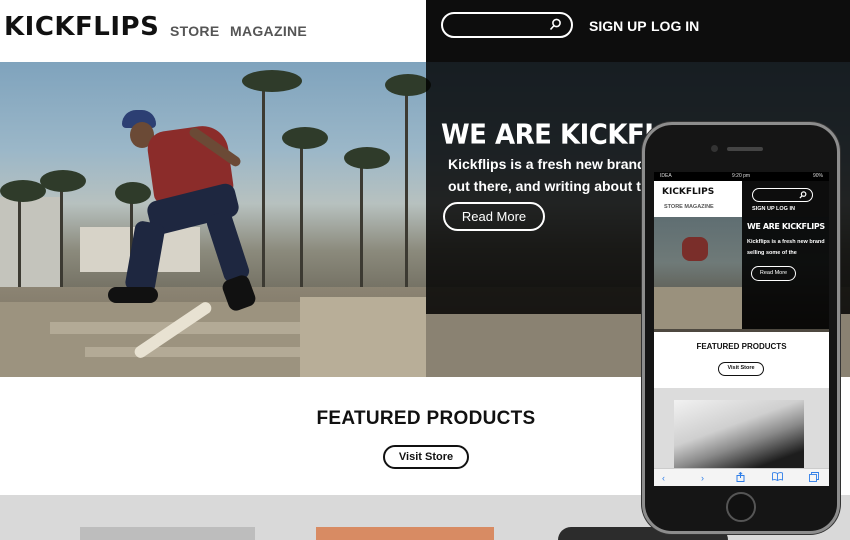 Image resolution: width=850 pixels, height=540 pixels. I want to click on phone-auth-links: SIGN UP LOG IN, so click(773, 209).